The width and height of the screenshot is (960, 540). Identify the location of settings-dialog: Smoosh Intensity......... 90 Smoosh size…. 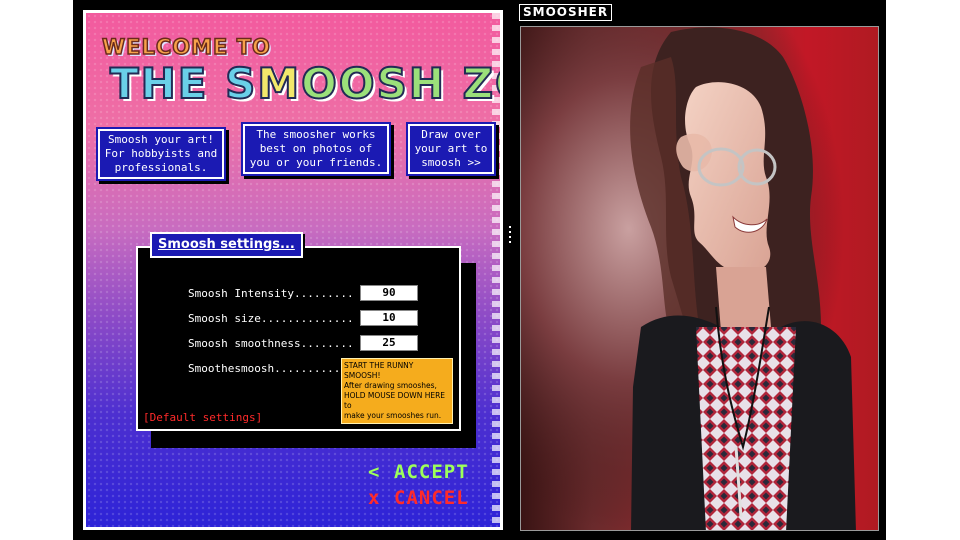
(298, 338).